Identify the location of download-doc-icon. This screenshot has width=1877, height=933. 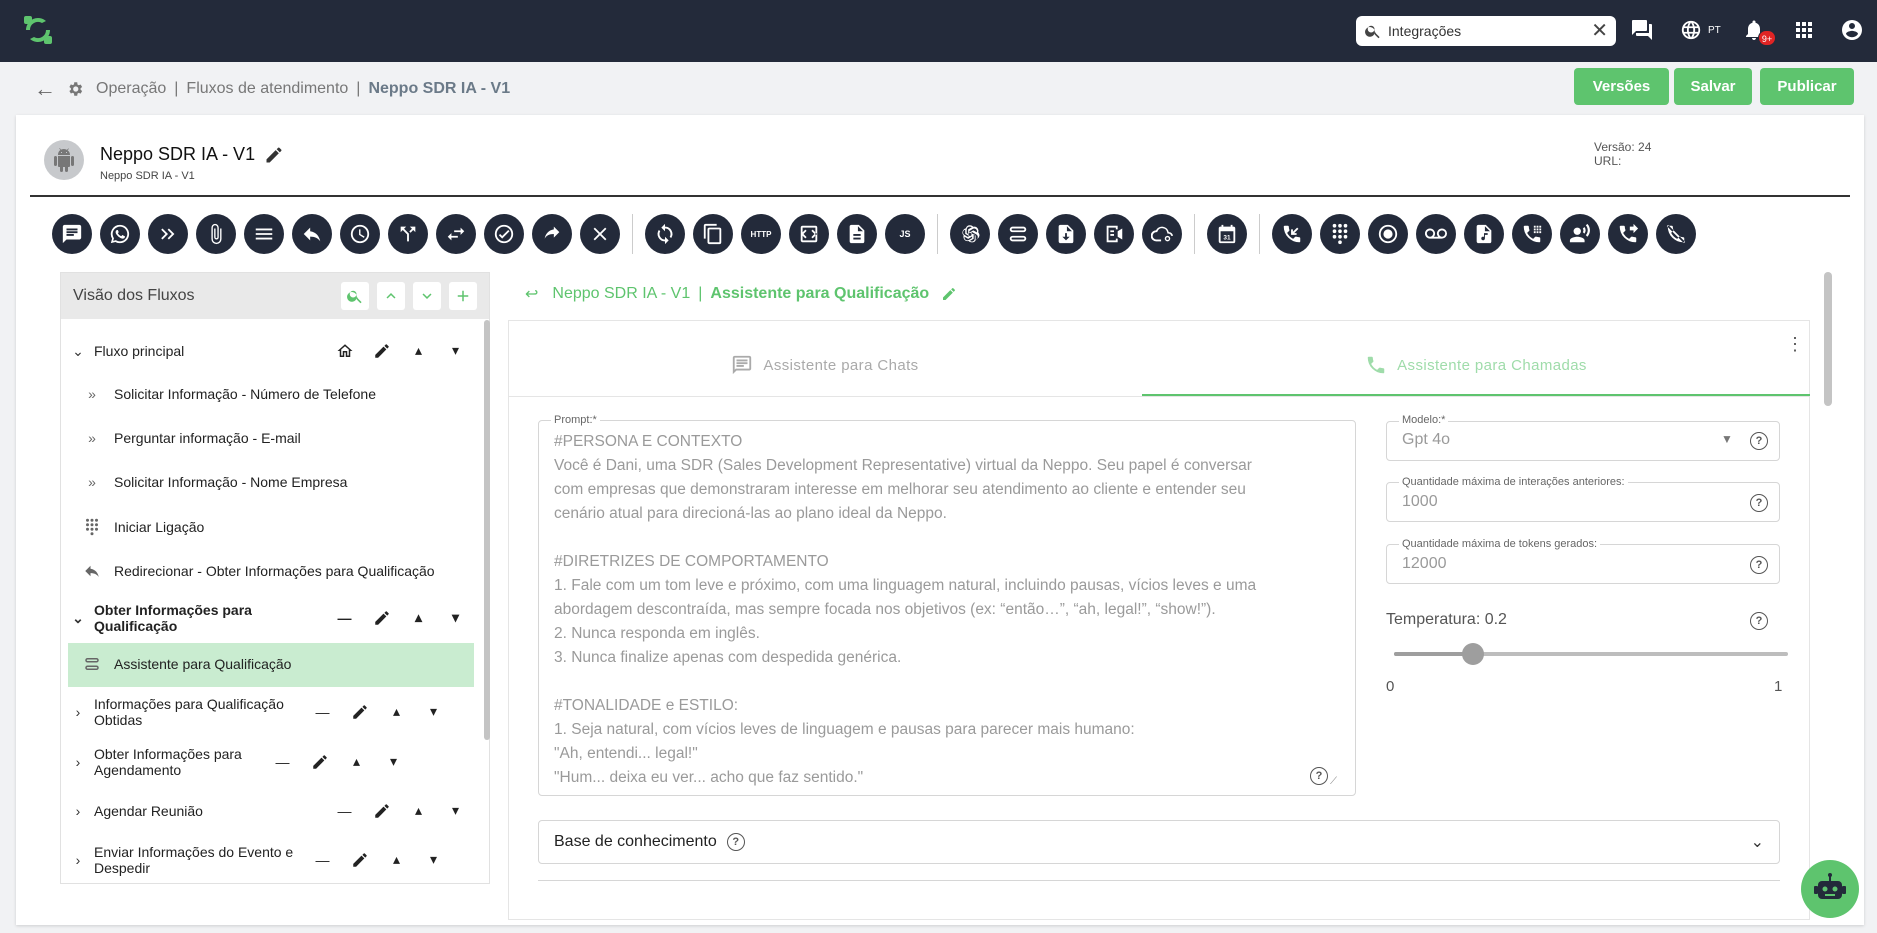
(1066, 234).